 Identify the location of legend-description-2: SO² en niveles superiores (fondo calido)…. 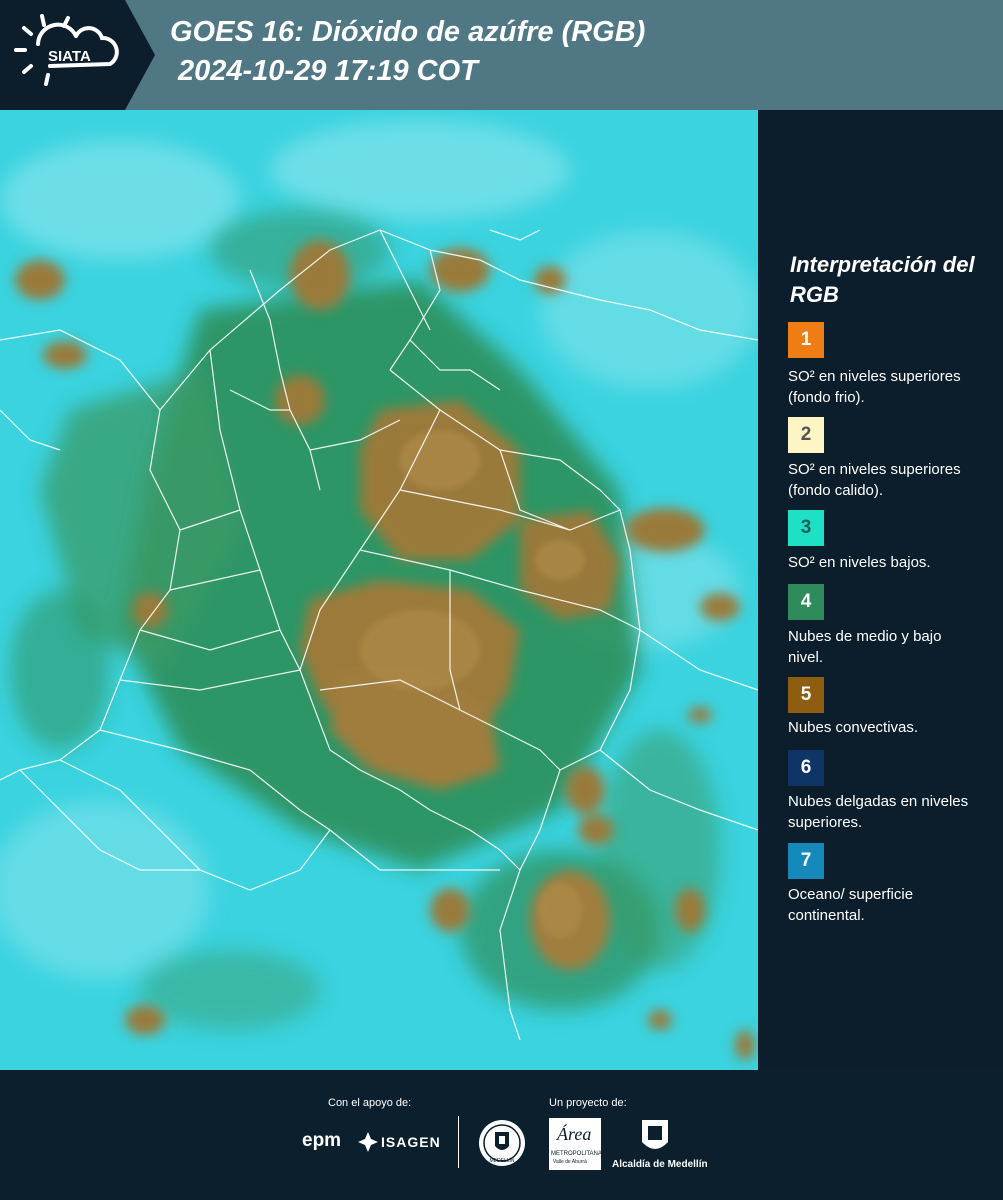
(874, 480).